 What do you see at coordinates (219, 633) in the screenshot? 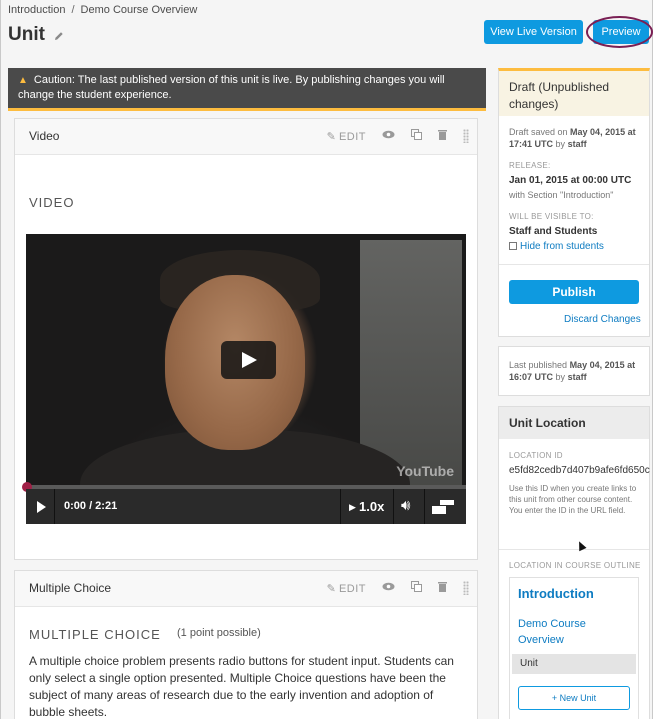
I see `points-possible: (1 point possible)` at bounding box center [219, 633].